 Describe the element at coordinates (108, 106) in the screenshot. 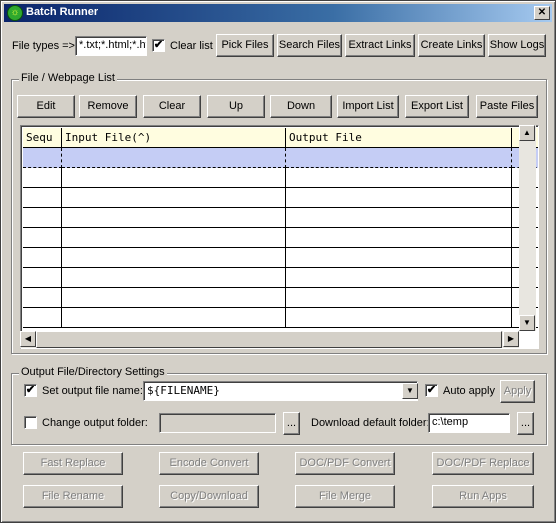

I see `remove-button: Remove` at that location.